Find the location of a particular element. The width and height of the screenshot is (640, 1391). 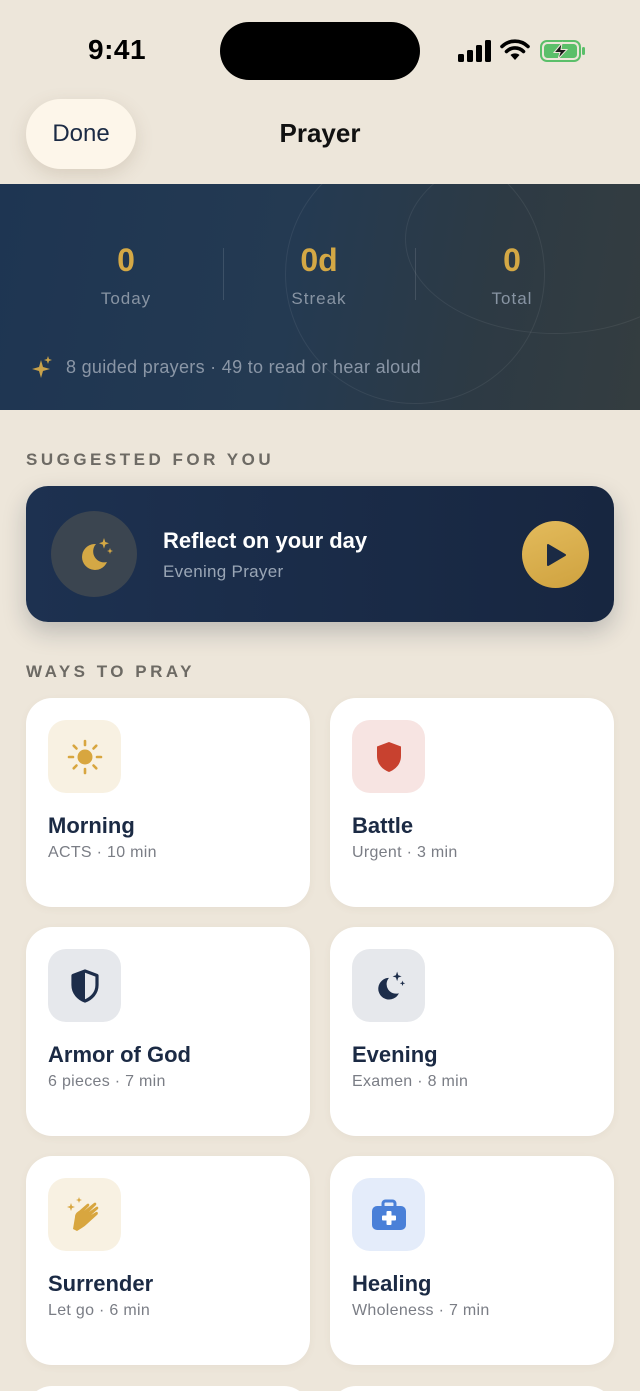

play-icon is located at coordinates (556, 554).